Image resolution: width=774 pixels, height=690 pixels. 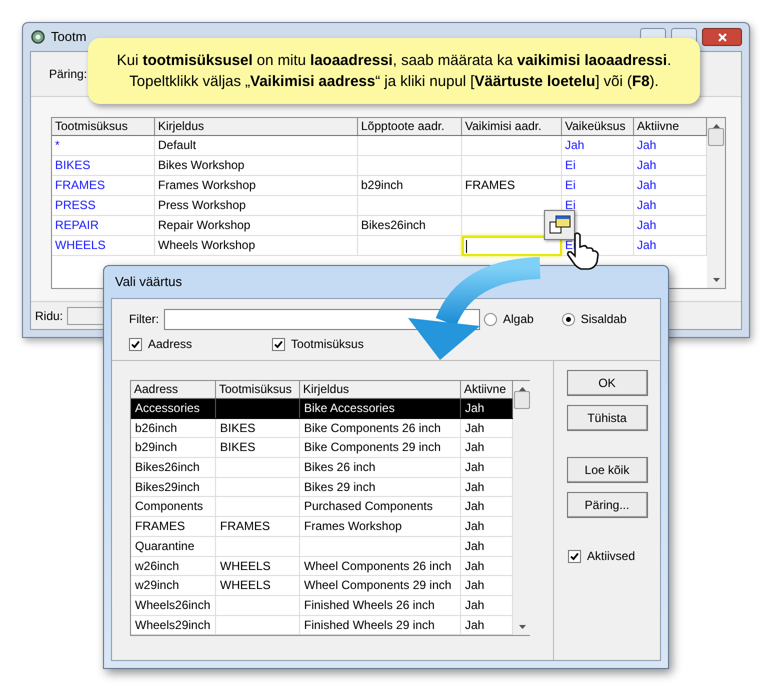 What do you see at coordinates (322, 527) in the screenshot?
I see `table-row: FRAMES FRAMES Frames Workshop Jah` at bounding box center [322, 527].